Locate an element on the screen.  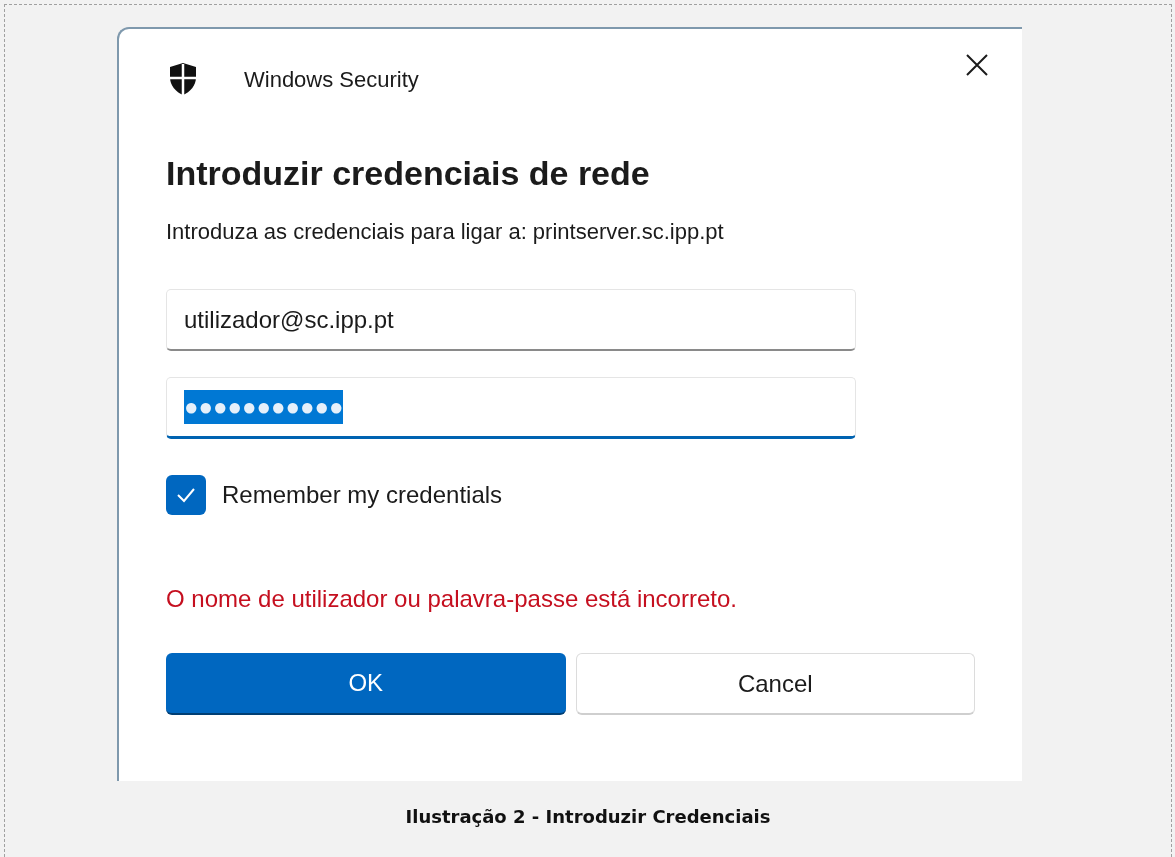
field-value: utilizador@sc.ipp.pt is located at coordinates (289, 319).